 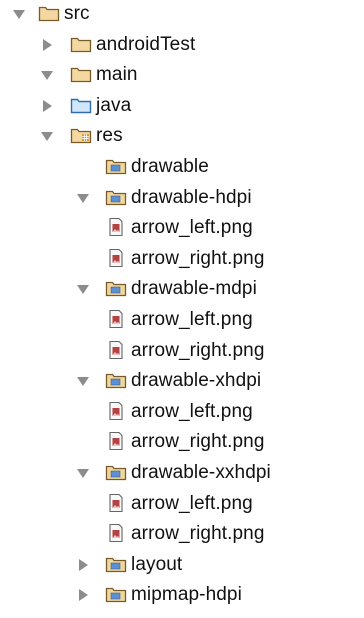 I want to click on tree-node-label: drawable, so click(x=170, y=166).